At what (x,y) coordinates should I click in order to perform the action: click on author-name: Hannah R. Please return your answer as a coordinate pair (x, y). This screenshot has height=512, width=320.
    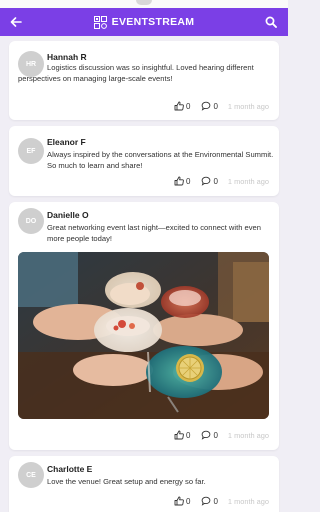
    Looking at the image, I should click on (67, 57).